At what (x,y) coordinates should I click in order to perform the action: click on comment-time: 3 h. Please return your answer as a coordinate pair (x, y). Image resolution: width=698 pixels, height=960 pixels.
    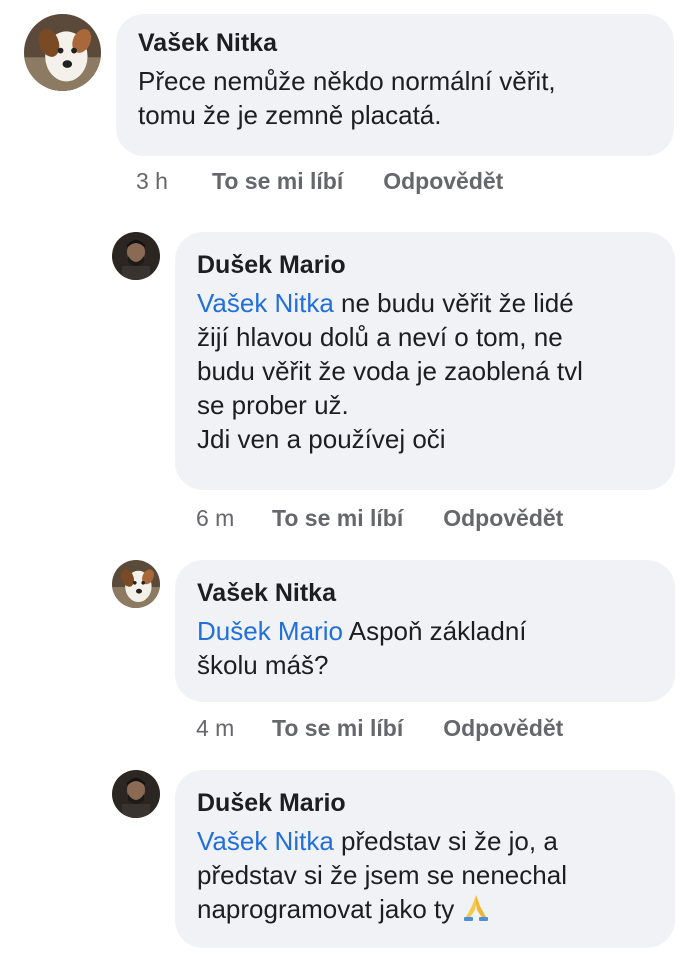
    Looking at the image, I should click on (174, 181).